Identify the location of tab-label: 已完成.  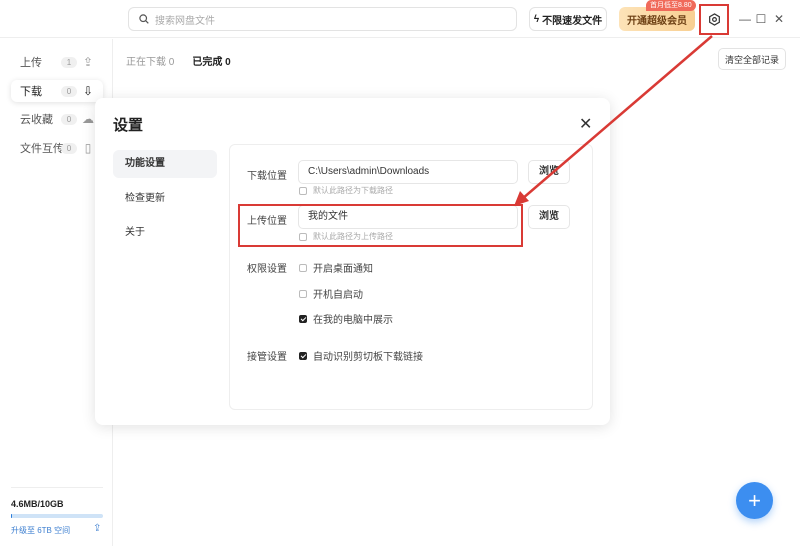
(207, 62).